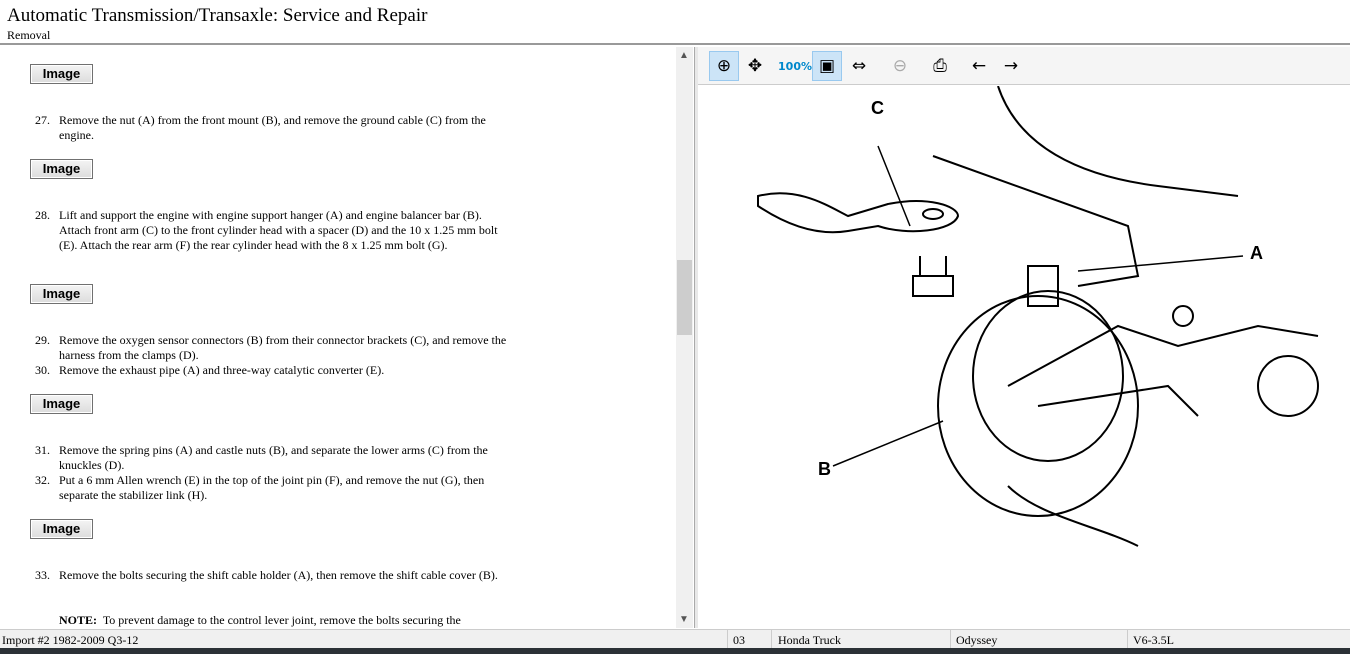 The height and width of the screenshot is (654, 1350). Describe the element at coordinates (827, 66) in the screenshot. I see `fit-window-icon: ▣` at that location.